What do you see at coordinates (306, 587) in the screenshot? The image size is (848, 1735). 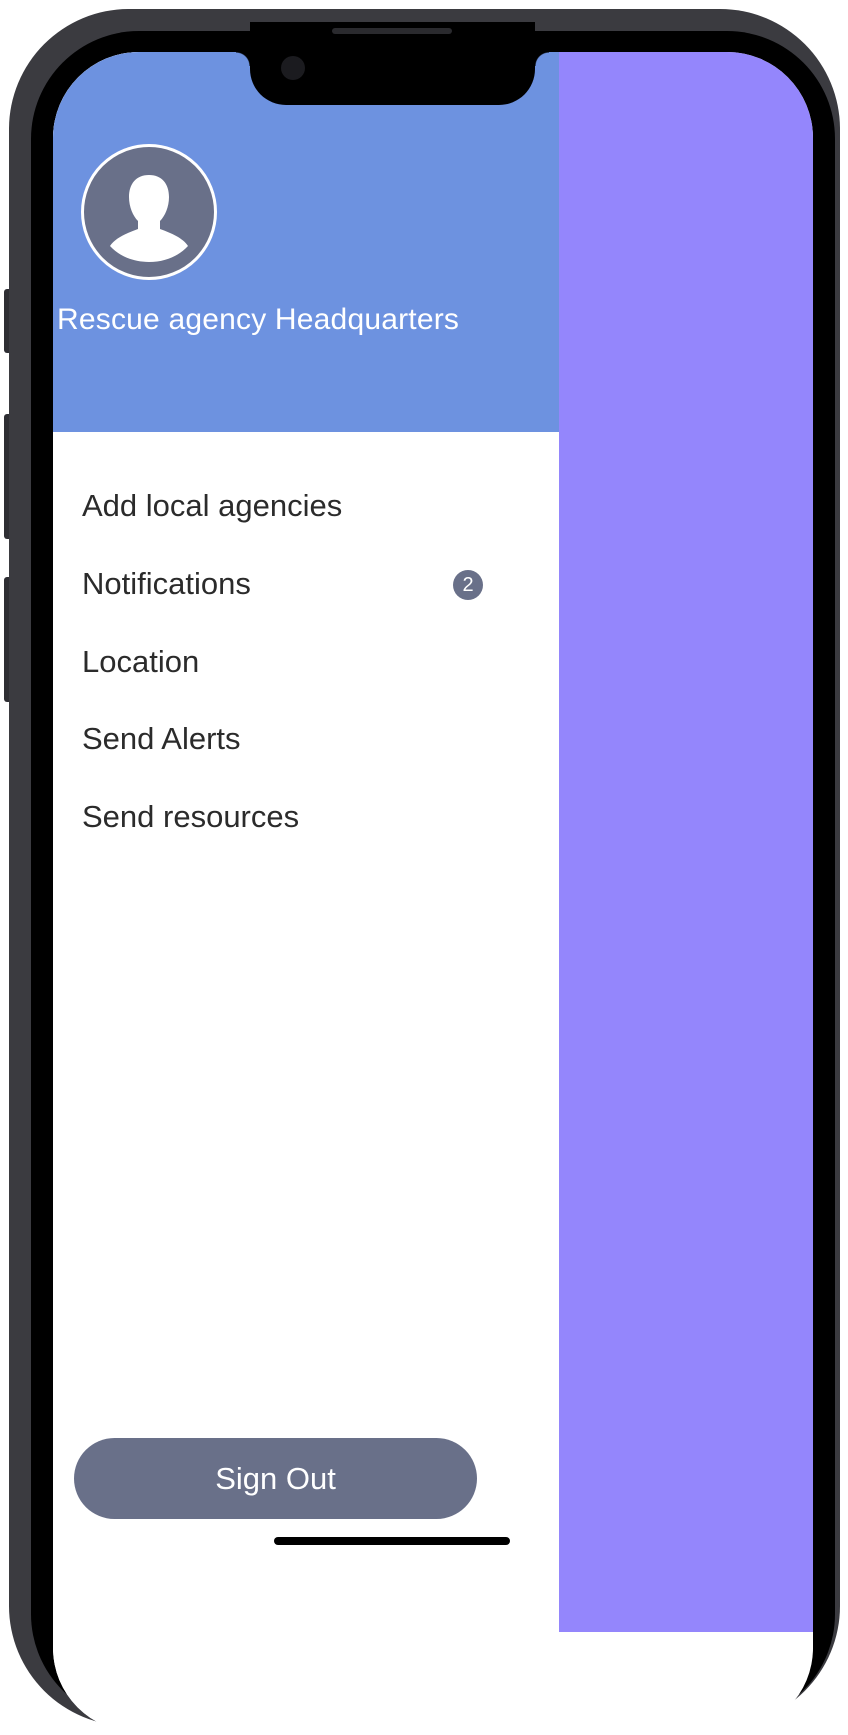 I see `menu-item-notifications: Notifications 2` at bounding box center [306, 587].